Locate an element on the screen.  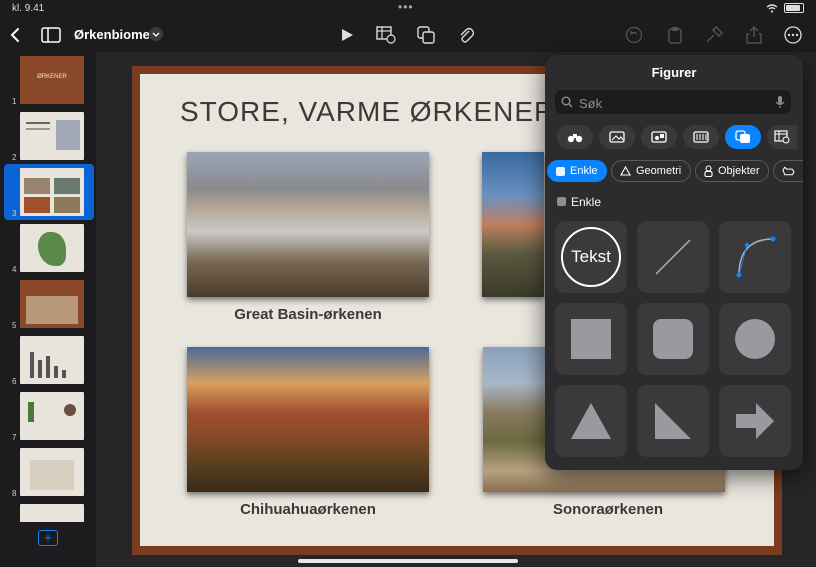
slide-thumbnail: 6 is located at coordinates (49, 360).